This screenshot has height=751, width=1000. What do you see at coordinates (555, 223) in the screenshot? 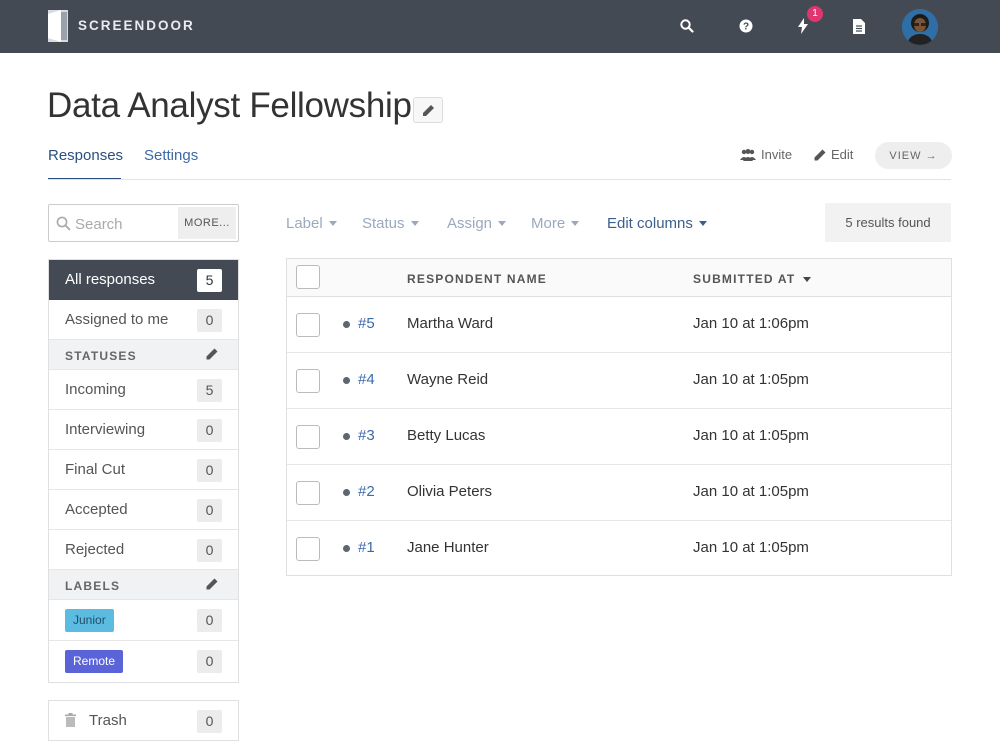
I see `more-filter-dropdown: More` at bounding box center [555, 223].